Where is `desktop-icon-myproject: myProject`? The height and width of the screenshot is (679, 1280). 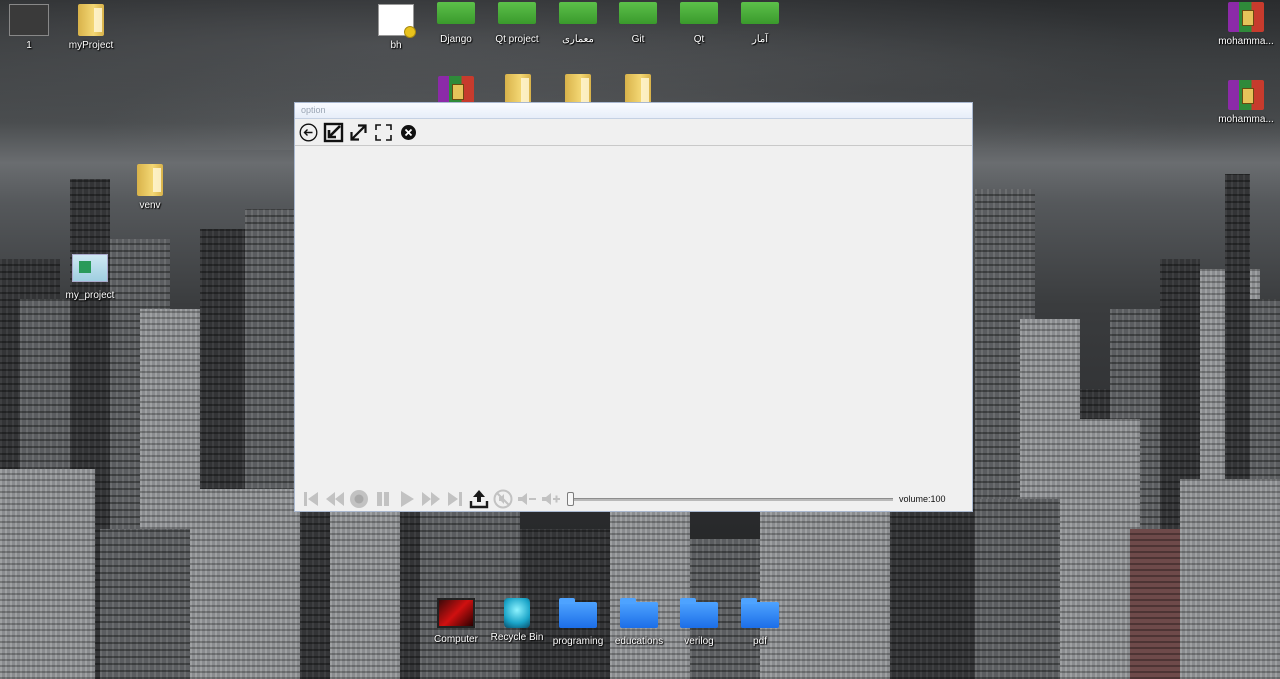 desktop-icon-myproject: myProject is located at coordinates (91, 28).